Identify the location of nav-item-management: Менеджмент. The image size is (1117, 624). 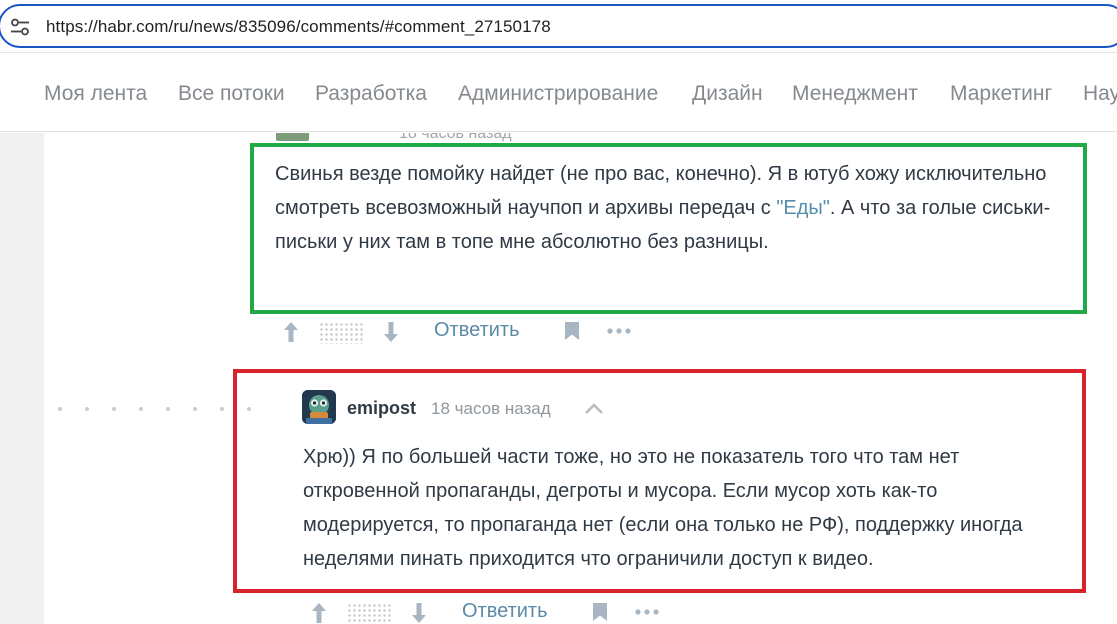
(855, 94).